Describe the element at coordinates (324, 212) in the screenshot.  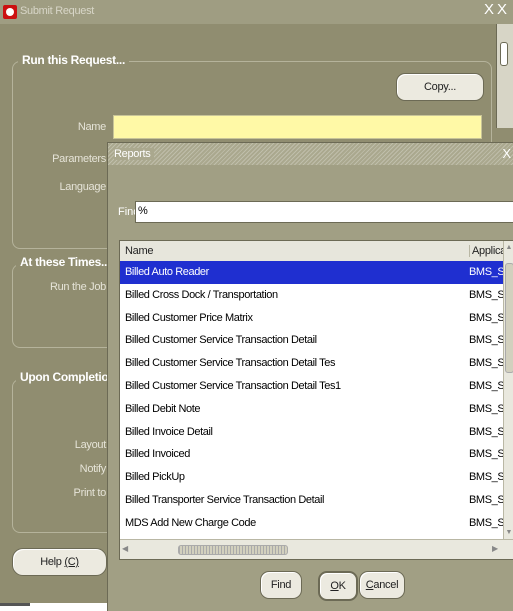
I see `find-input: %` at that location.